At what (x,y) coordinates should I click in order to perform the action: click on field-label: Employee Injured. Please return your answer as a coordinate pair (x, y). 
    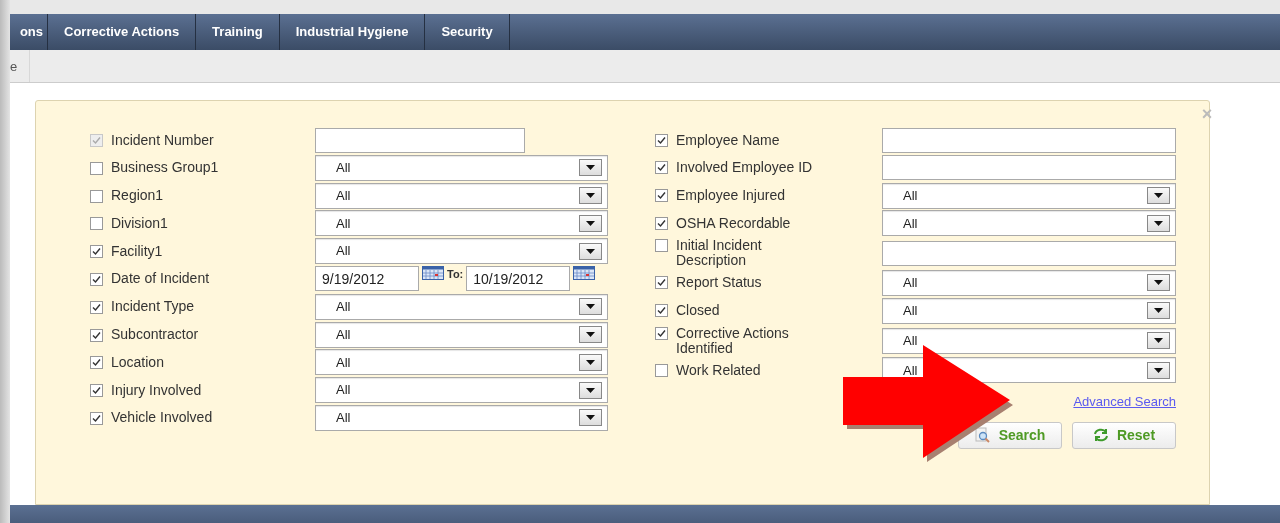
    Looking at the image, I should click on (730, 196).